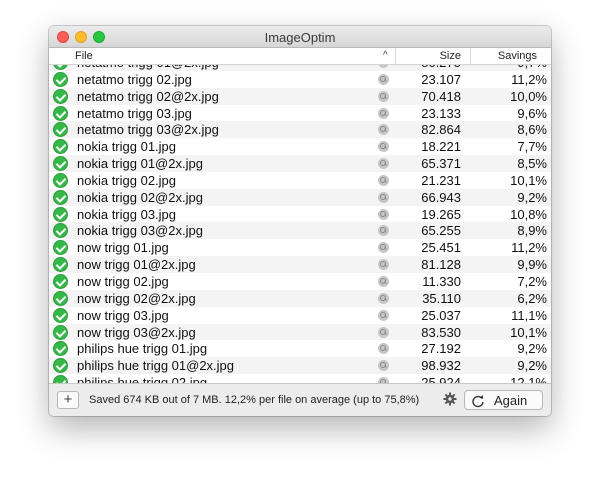  Describe the element at coordinates (300, 180) in the screenshot. I see `file-row: nokia trigg 02.jpg 21.231 10,1%` at that location.